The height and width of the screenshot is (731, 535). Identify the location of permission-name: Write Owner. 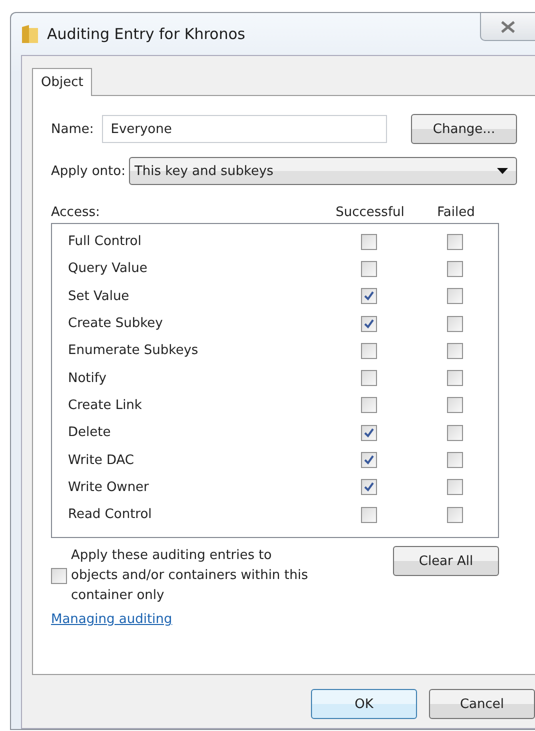
(108, 487).